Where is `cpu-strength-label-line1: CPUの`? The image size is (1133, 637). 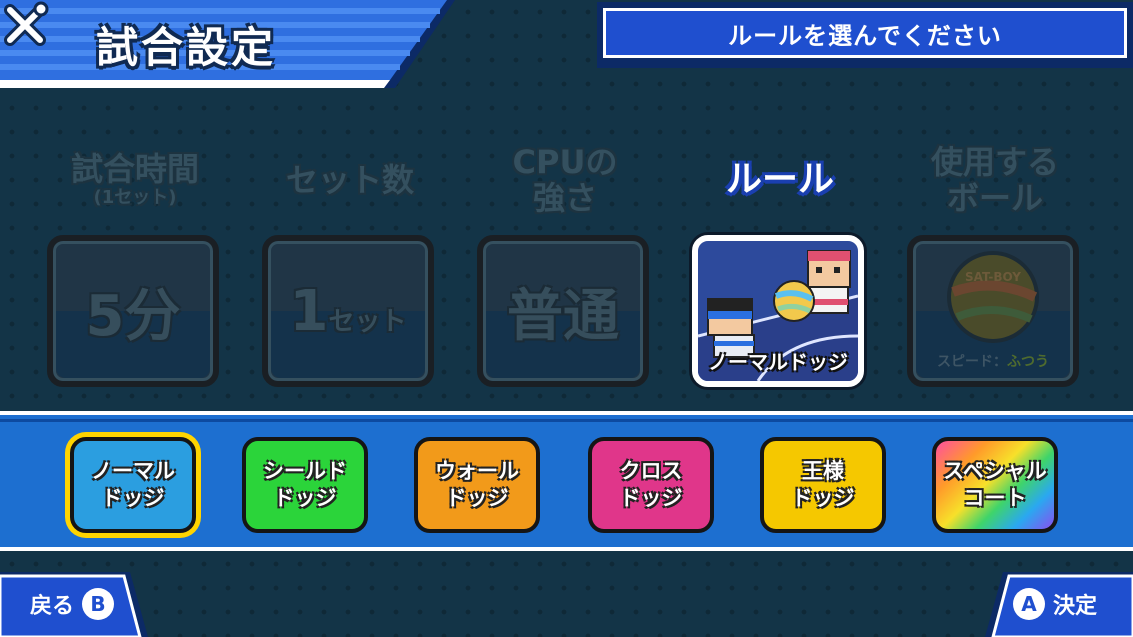 cpu-strength-label-line1: CPUの is located at coordinates (565, 162).